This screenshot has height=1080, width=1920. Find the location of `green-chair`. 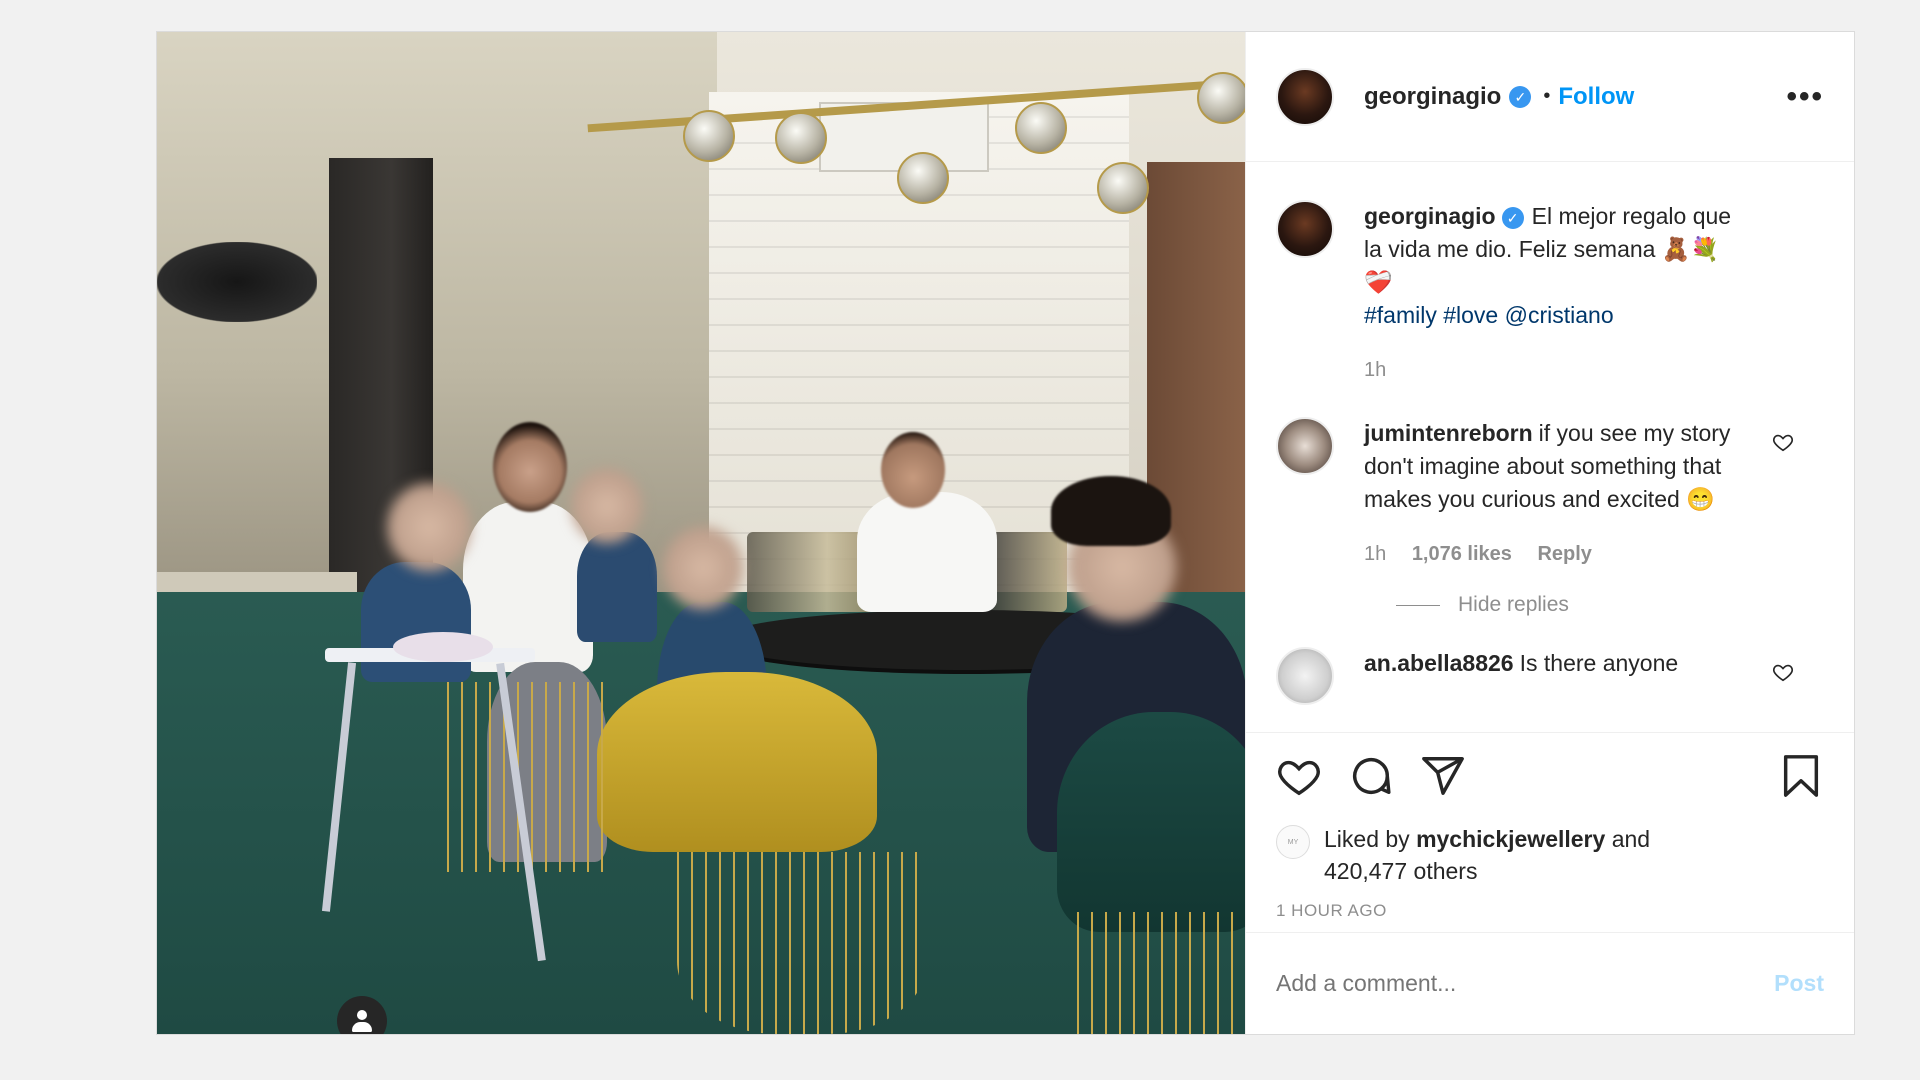

green-chair is located at coordinates (1151, 822).